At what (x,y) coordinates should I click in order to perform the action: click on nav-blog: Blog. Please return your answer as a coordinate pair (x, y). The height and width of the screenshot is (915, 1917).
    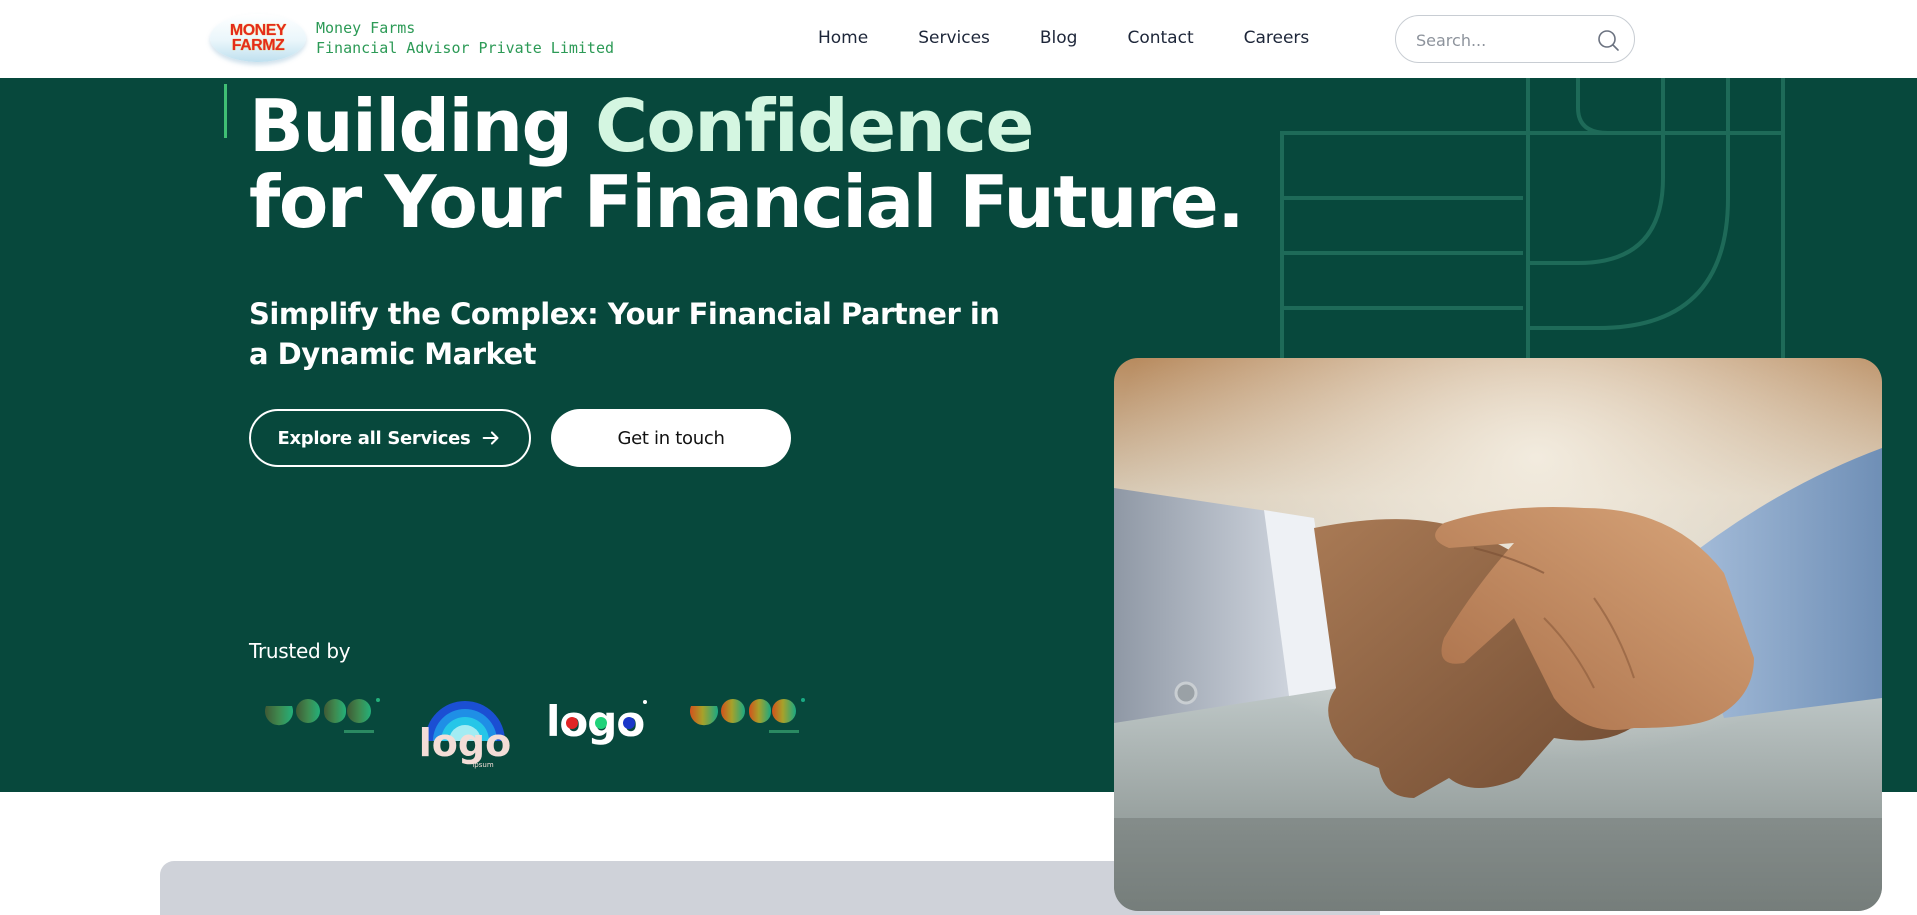
    Looking at the image, I should click on (1059, 38).